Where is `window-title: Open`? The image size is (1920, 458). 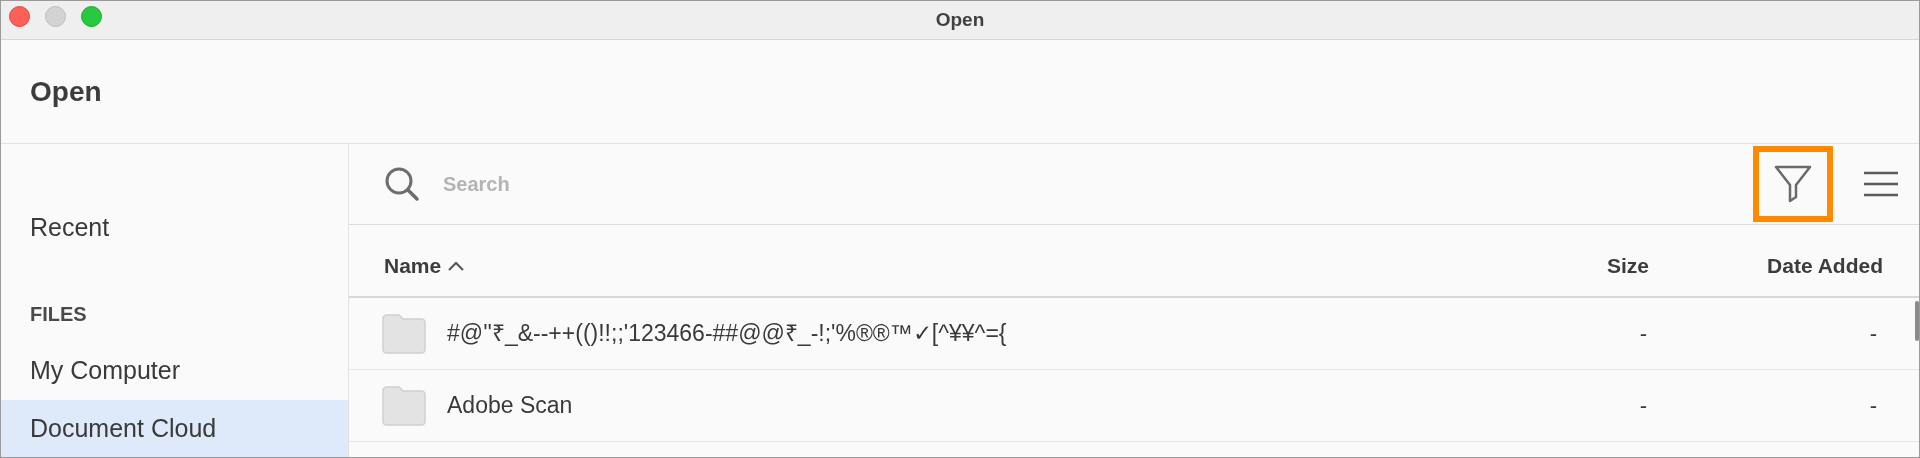
window-title: Open is located at coordinates (960, 19).